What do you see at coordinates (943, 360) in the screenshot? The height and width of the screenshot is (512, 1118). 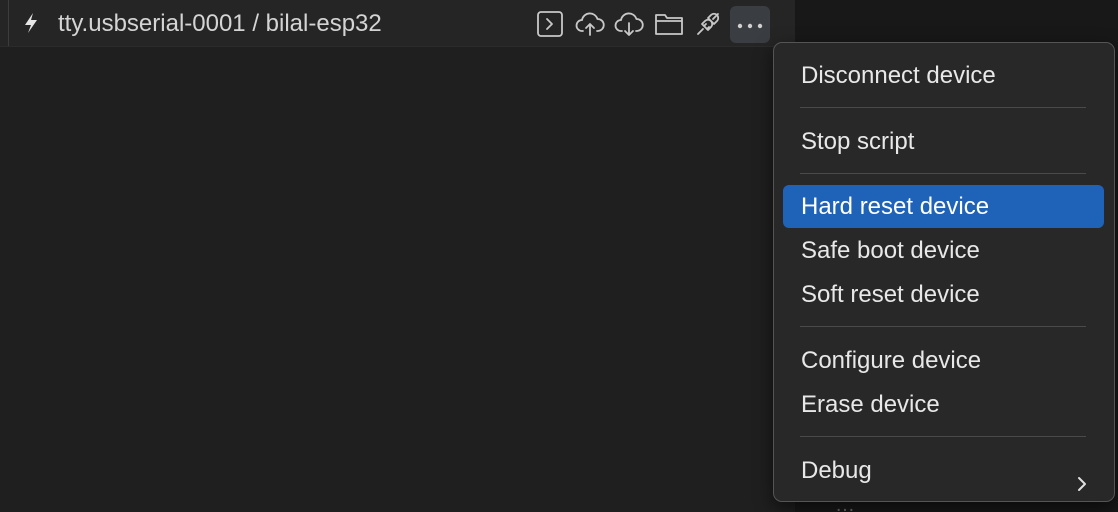 I see `menu-item-configure-device: Configure device` at bounding box center [943, 360].